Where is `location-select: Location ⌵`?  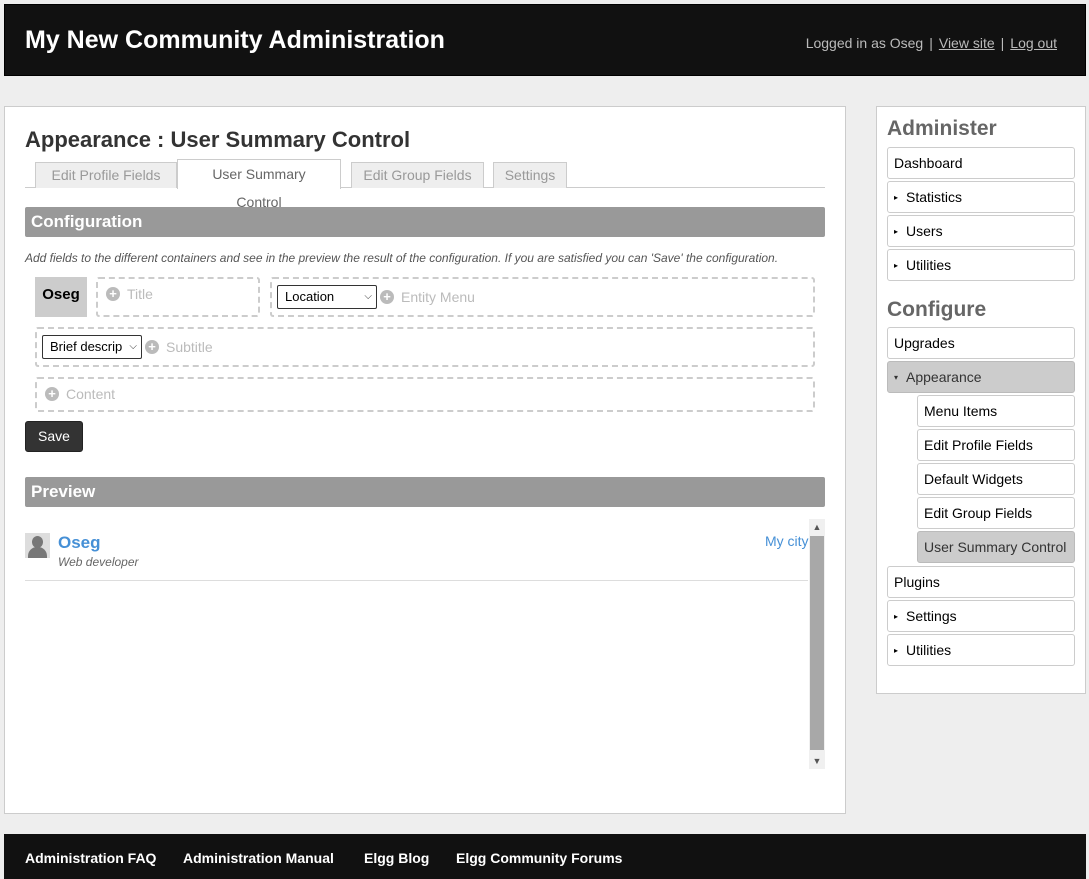 location-select: Location ⌵ is located at coordinates (327, 297).